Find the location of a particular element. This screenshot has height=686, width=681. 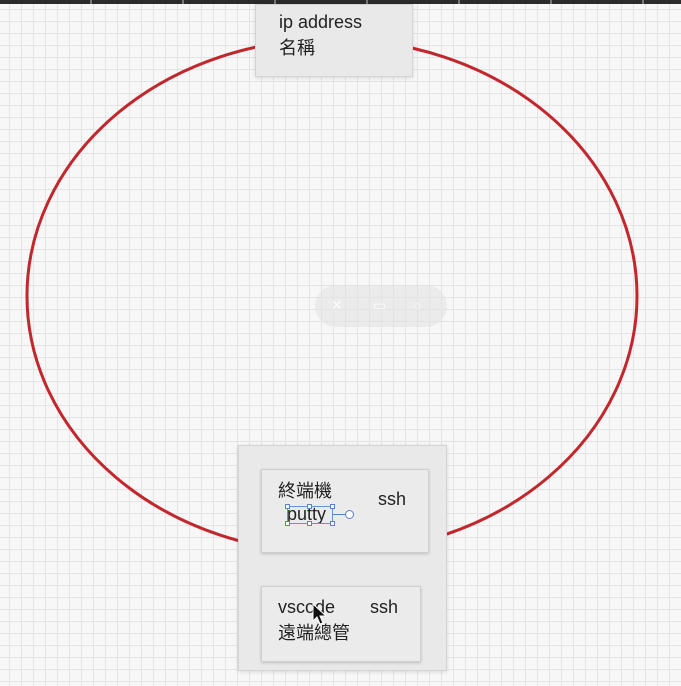

connector-handle is located at coordinates (349, 514).